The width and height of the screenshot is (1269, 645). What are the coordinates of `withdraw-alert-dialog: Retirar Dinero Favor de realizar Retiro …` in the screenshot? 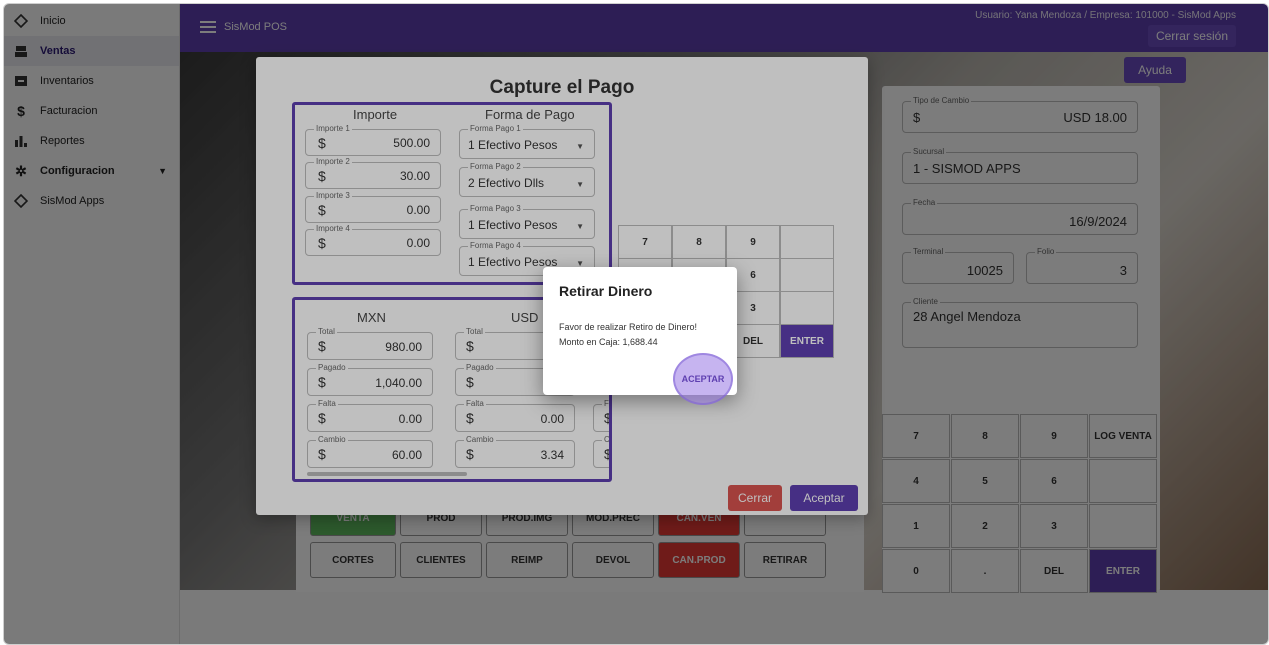 It's located at (640, 336).